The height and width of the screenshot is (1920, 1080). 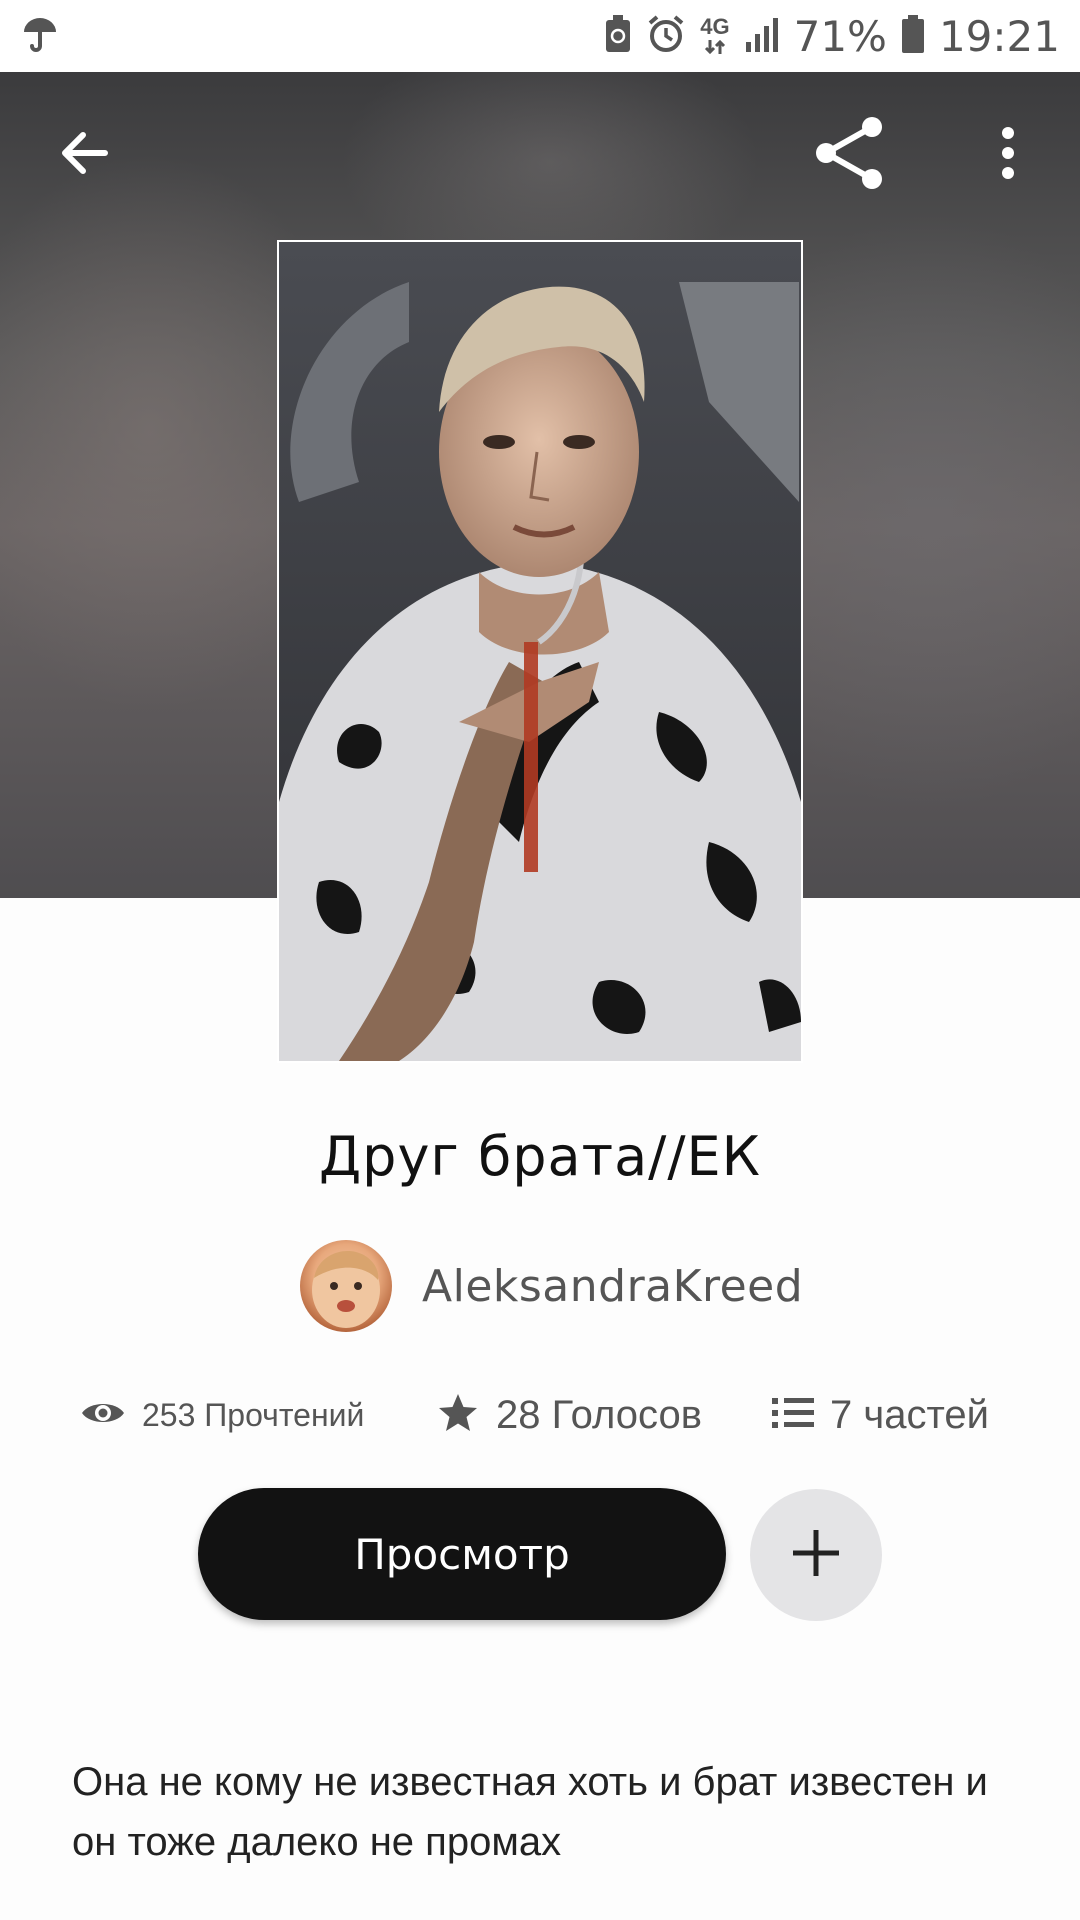 I want to click on author-name: AleksandraKreed, so click(x=612, y=1286).